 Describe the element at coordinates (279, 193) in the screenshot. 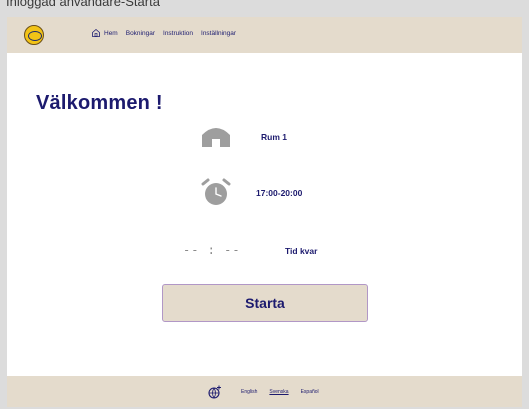

I see `time-label: 17:00-20:00` at that location.